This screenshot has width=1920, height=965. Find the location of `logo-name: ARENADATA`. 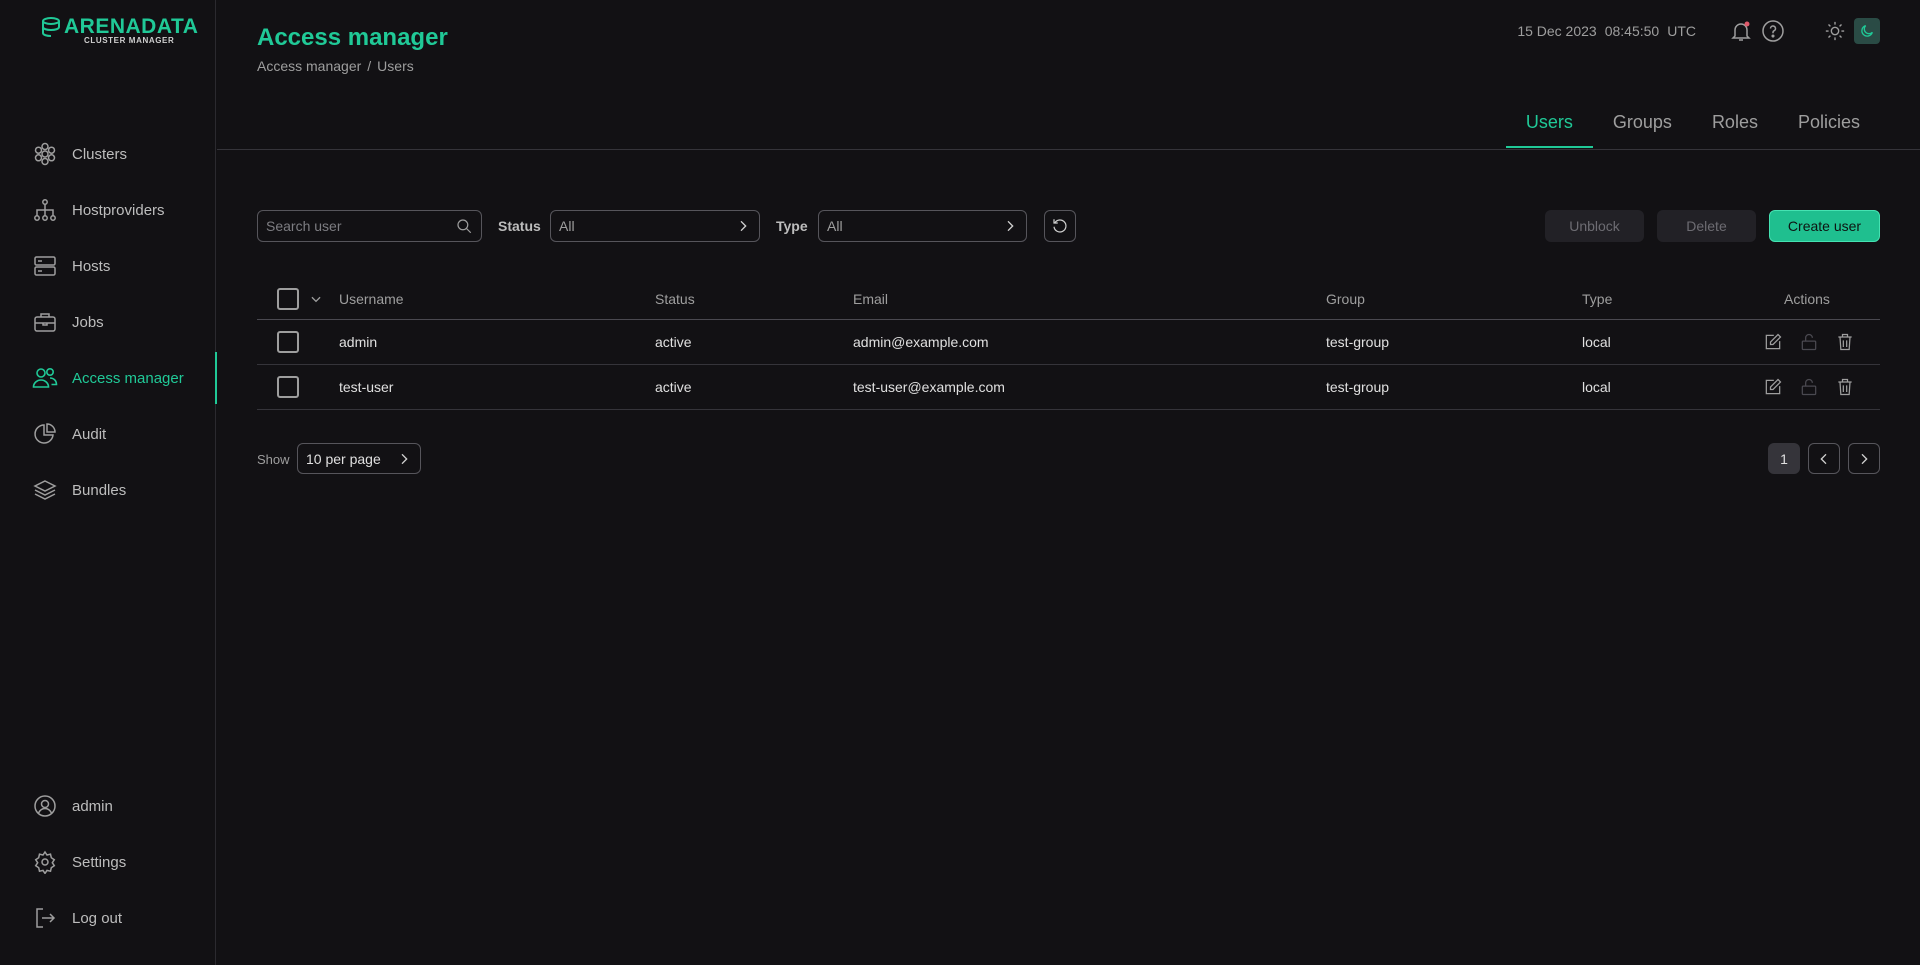

logo-name: ARENADATA is located at coordinates (131, 26).